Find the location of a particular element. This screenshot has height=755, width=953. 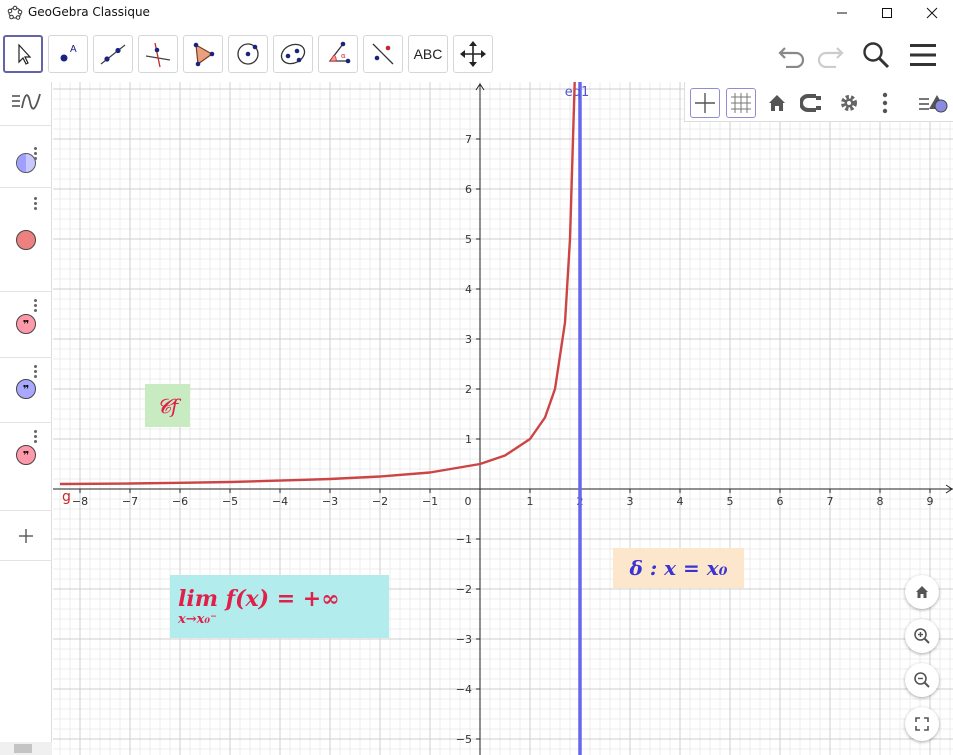

conic-tool is located at coordinates (293, 54).